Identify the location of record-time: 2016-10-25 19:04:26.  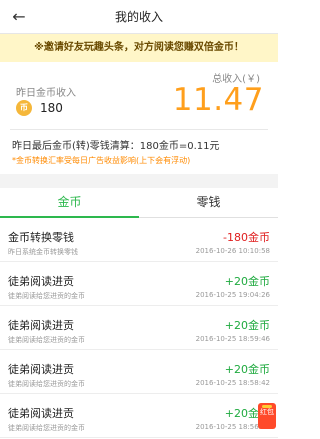
(232, 295).